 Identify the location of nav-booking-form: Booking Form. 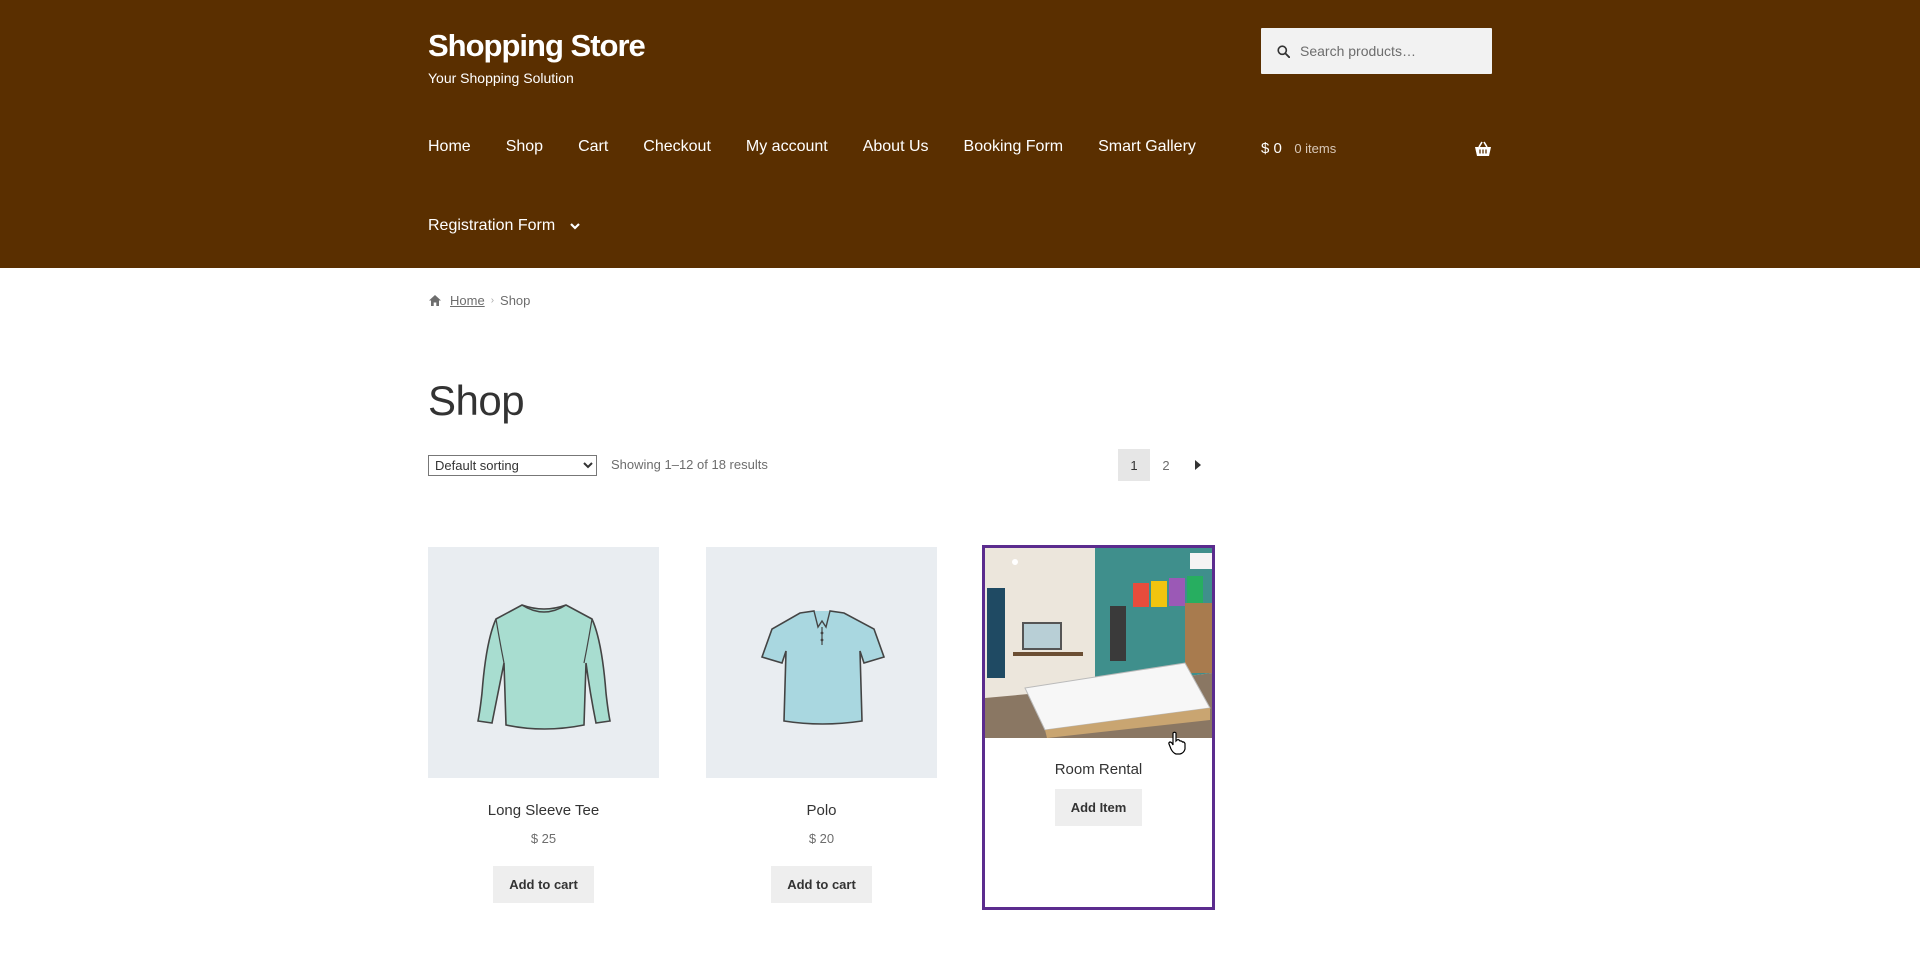
(1014, 147).